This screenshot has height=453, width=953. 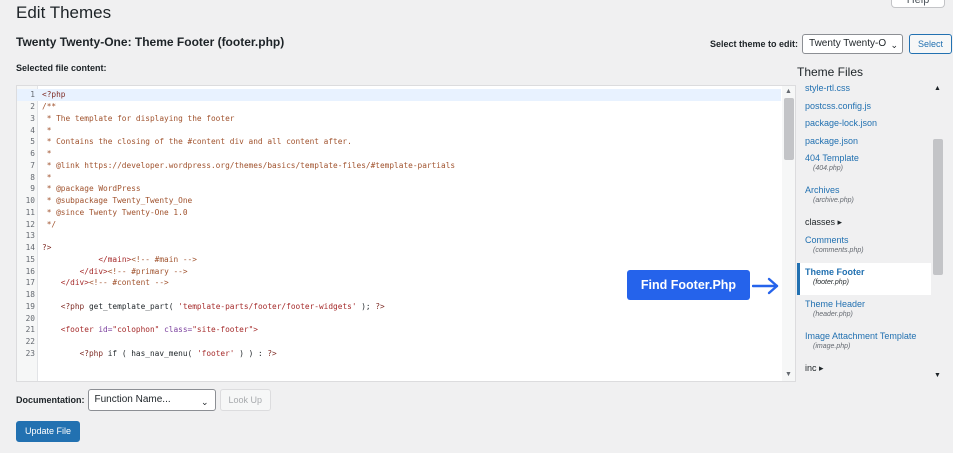 I want to click on code-line: 1 <?php, so click(x=399, y=95).